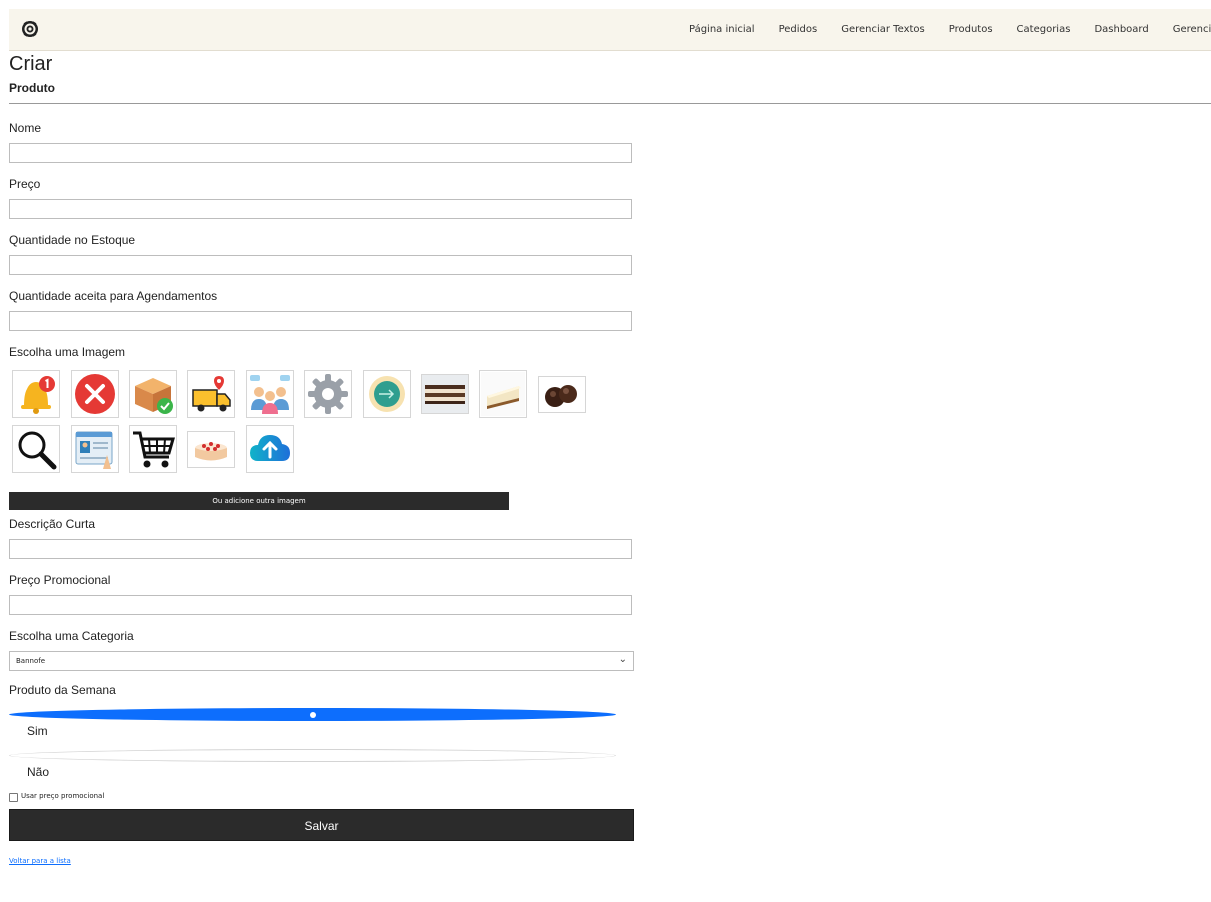  I want to click on cheesecake-slice-photo, so click(503, 394).